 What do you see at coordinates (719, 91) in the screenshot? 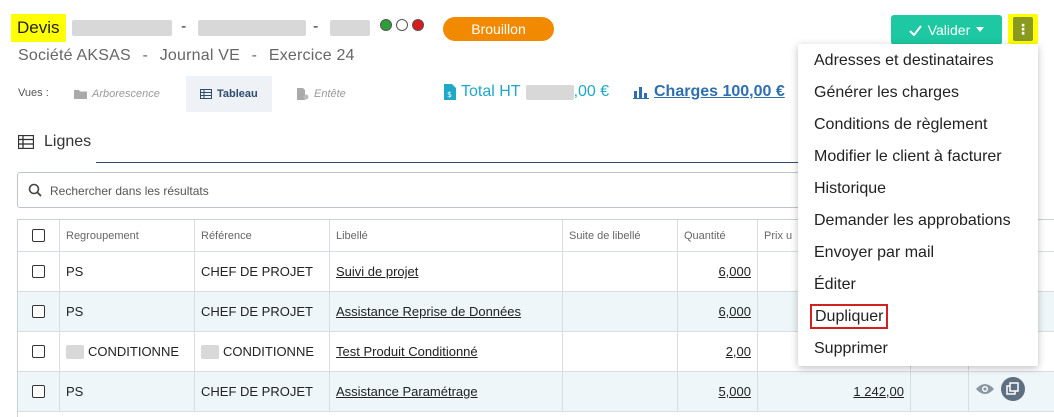
I see `charges-label: Charges 100,00 €` at bounding box center [719, 91].